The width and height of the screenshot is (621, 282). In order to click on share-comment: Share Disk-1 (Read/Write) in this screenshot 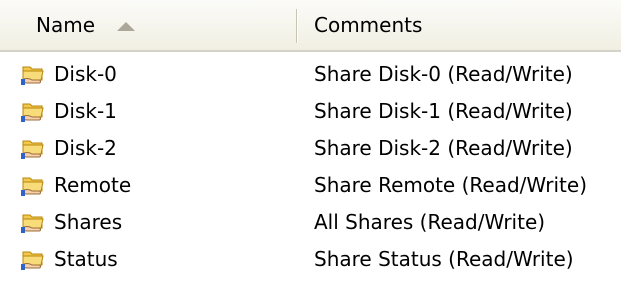, I will do `click(443, 111)`.